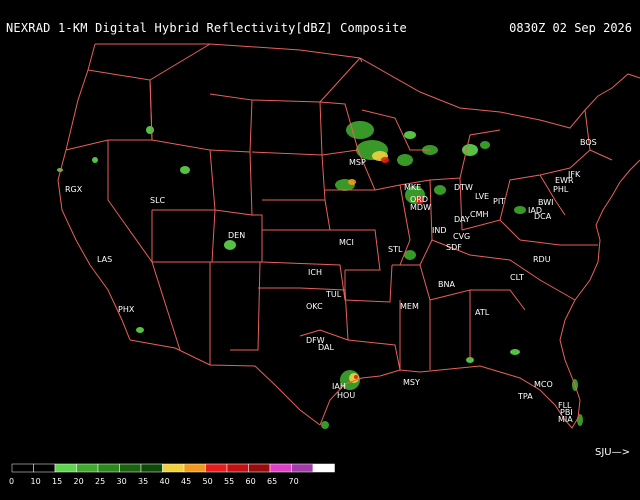 The height and width of the screenshot is (500, 640). Describe the element at coordinates (588, 142) in the screenshot. I see `station-label-bos: BOS` at that location.